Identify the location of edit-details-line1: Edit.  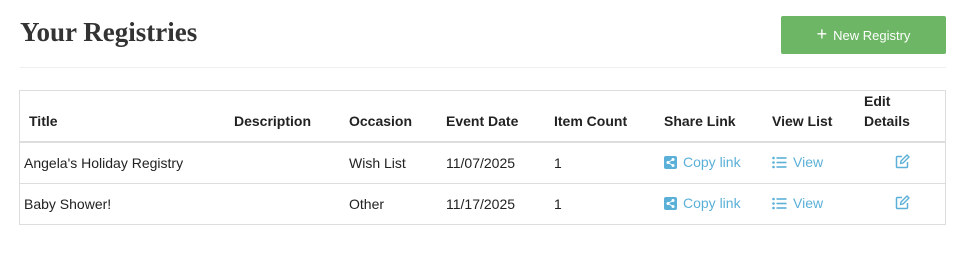
(877, 101).